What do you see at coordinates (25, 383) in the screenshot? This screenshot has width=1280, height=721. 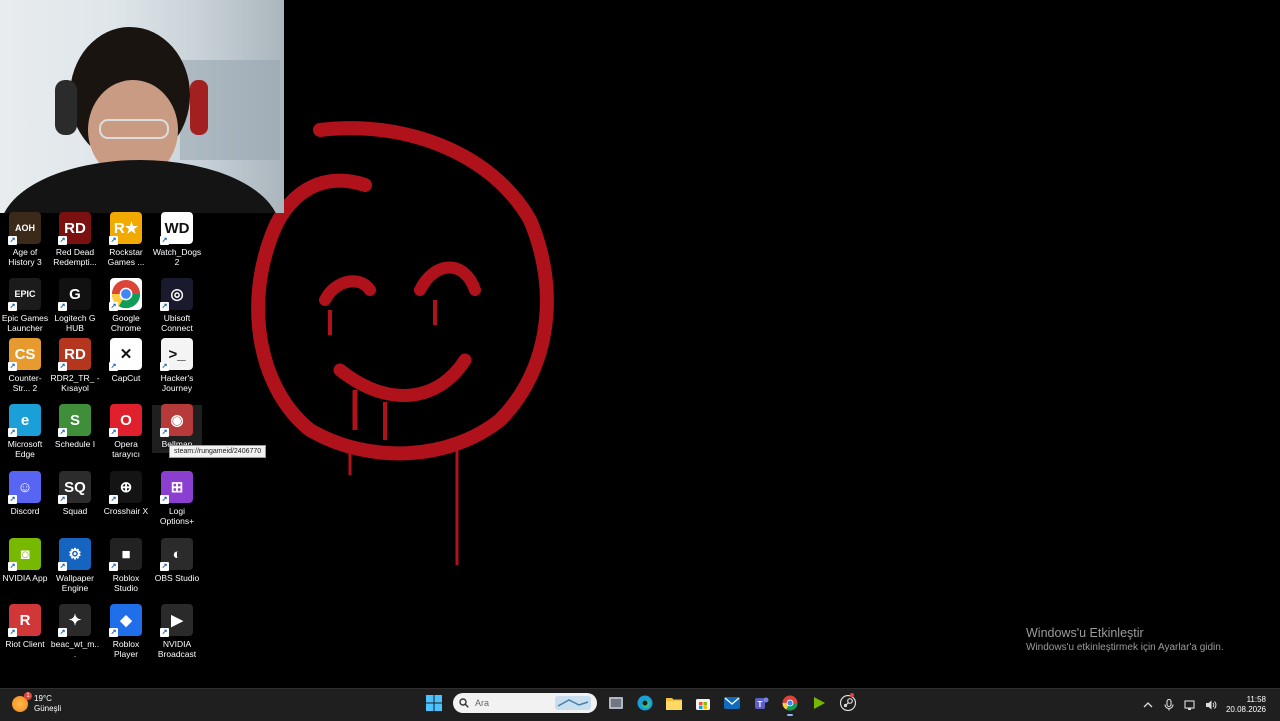 I see `desktop-icon-label: Counter-Str... 2` at bounding box center [25, 383].